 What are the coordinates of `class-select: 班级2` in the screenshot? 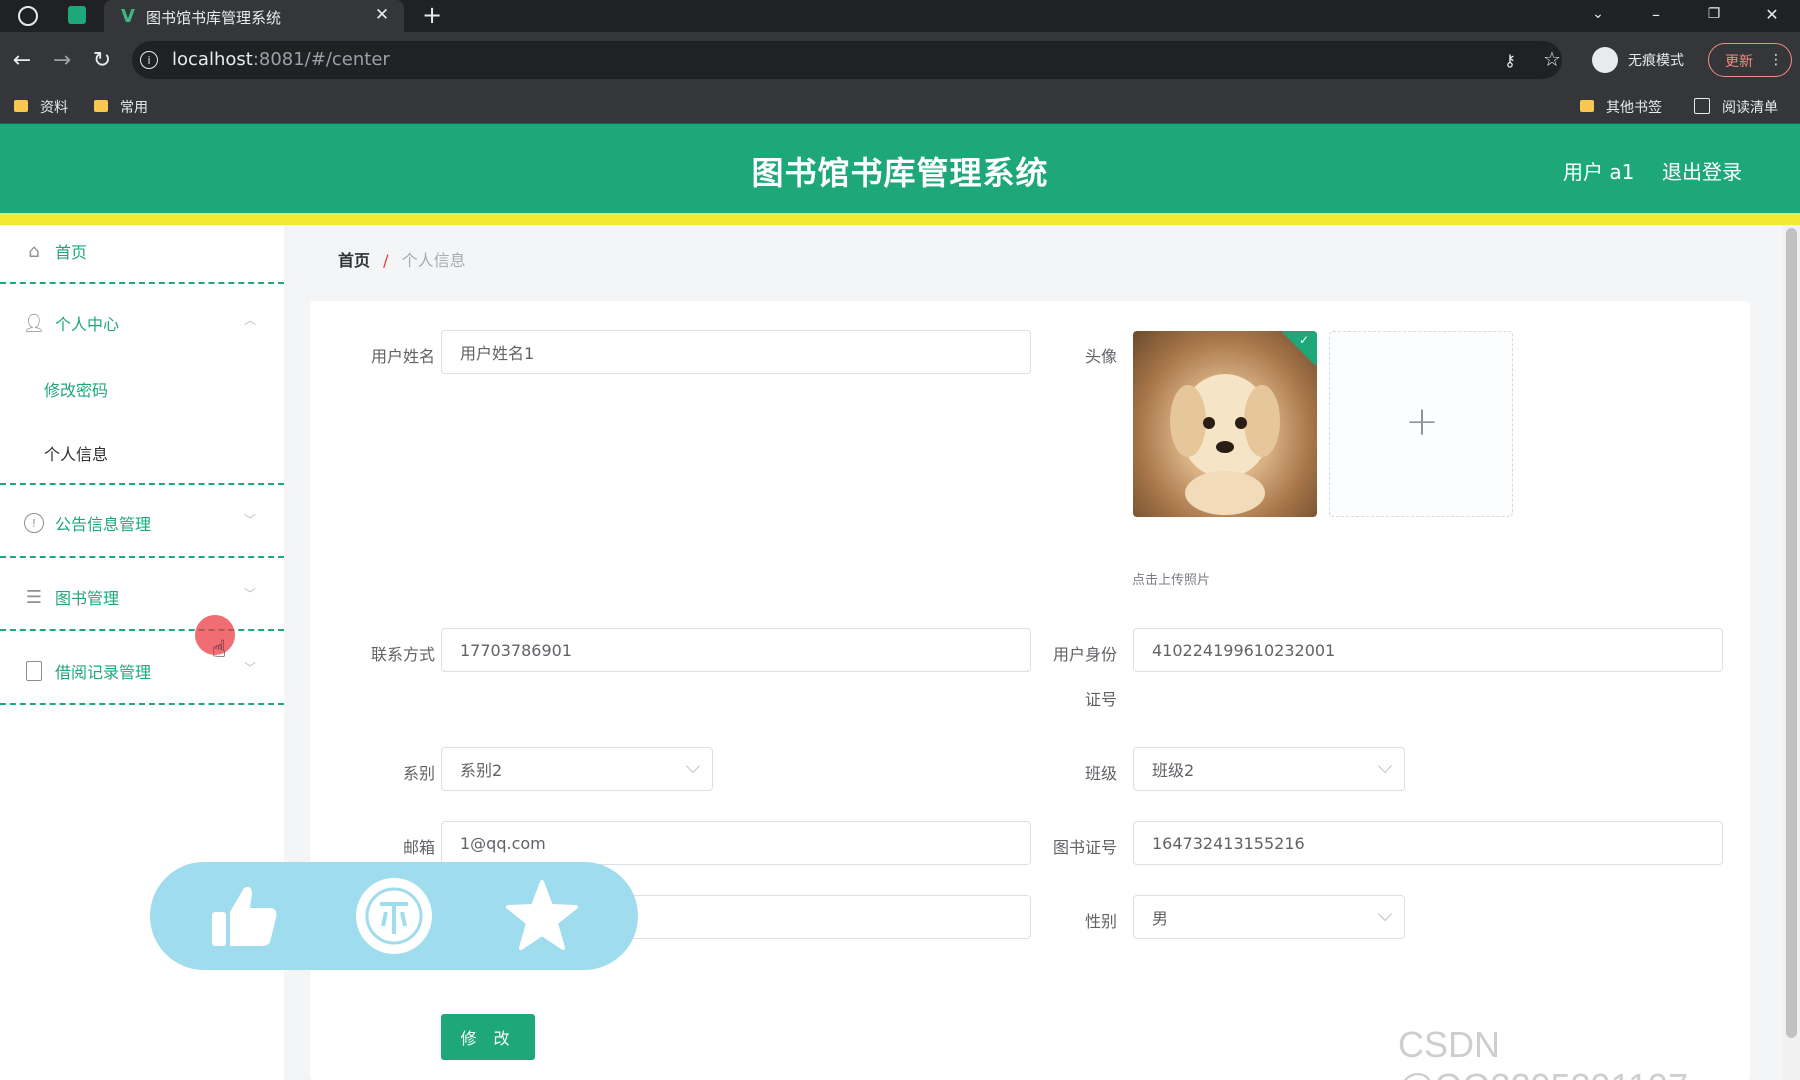 It's located at (1269, 769).